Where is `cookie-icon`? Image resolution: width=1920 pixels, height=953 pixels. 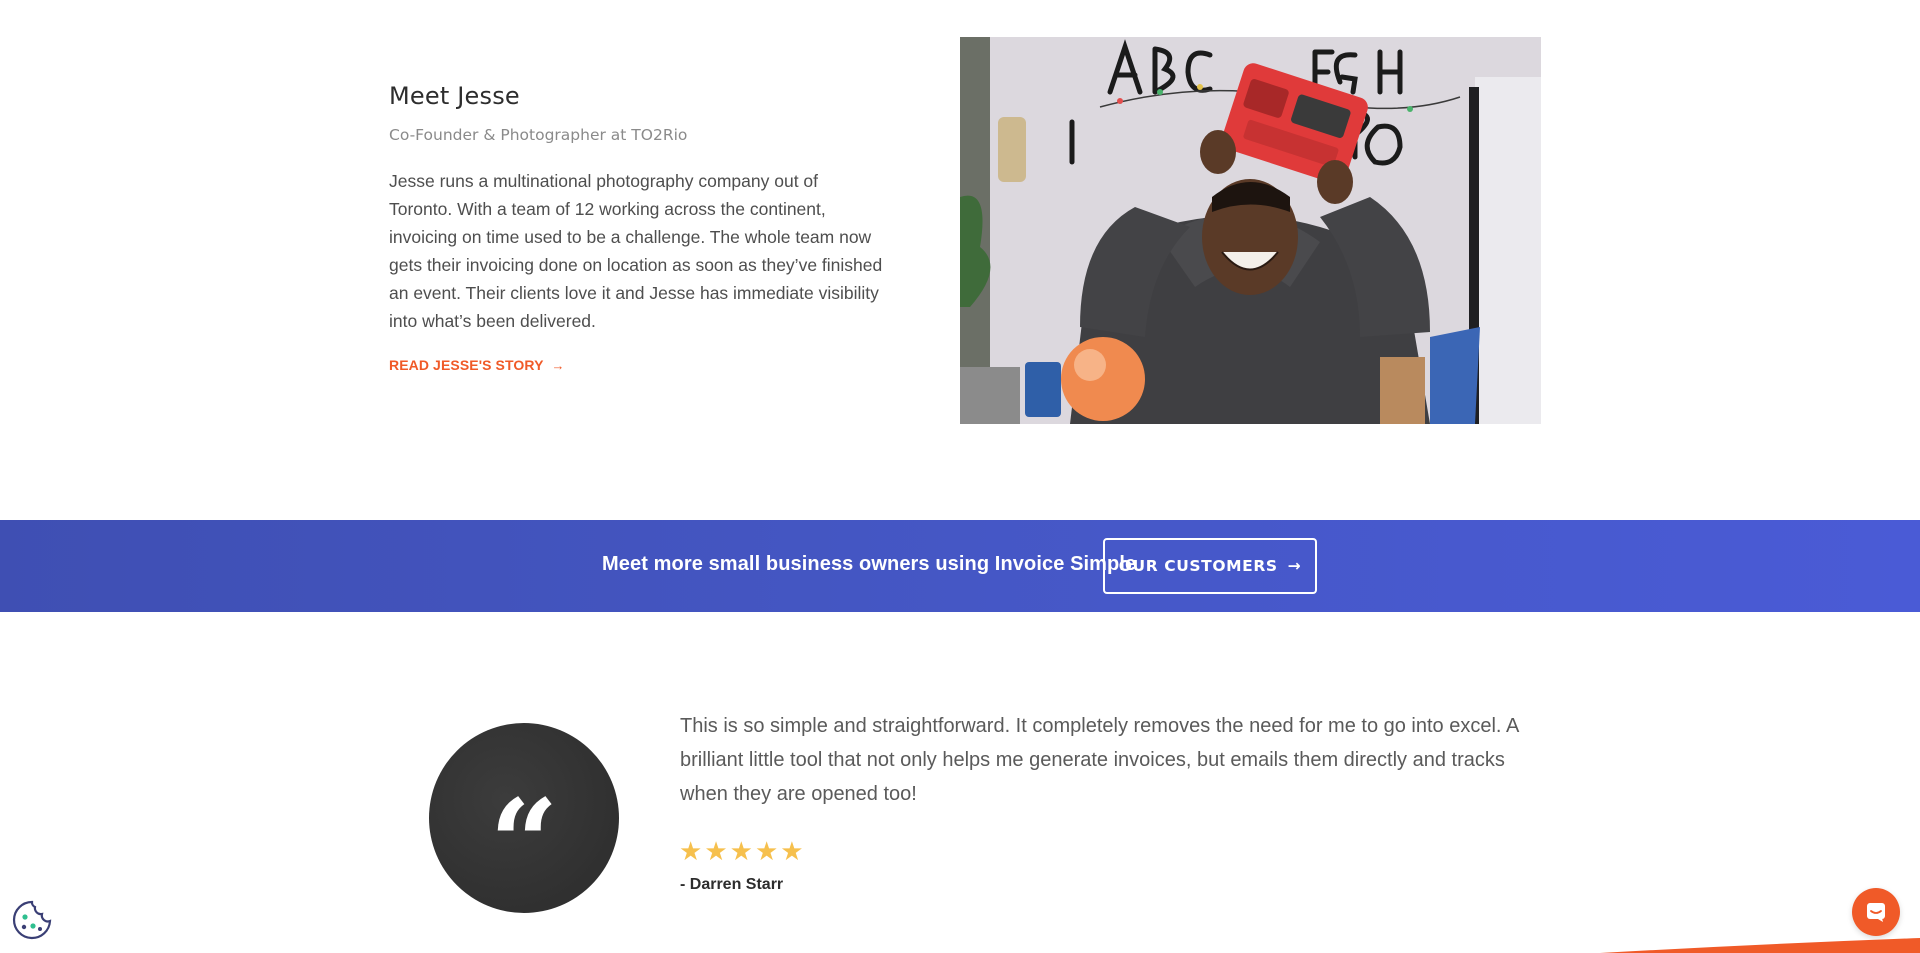
cookie-icon is located at coordinates (32, 920).